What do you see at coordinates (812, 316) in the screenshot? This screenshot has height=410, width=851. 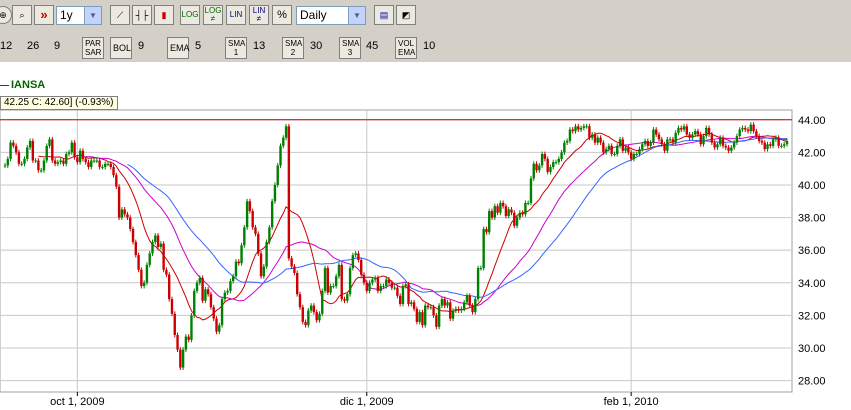 I see `y-tick-label: 32.00` at bounding box center [812, 316].